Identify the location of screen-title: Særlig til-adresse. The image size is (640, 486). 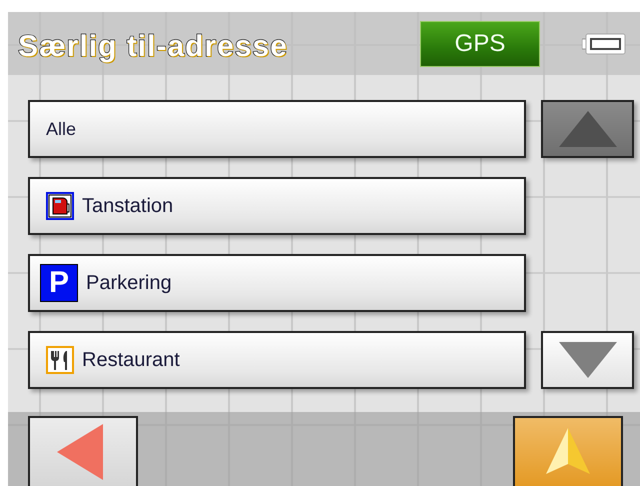
(153, 47).